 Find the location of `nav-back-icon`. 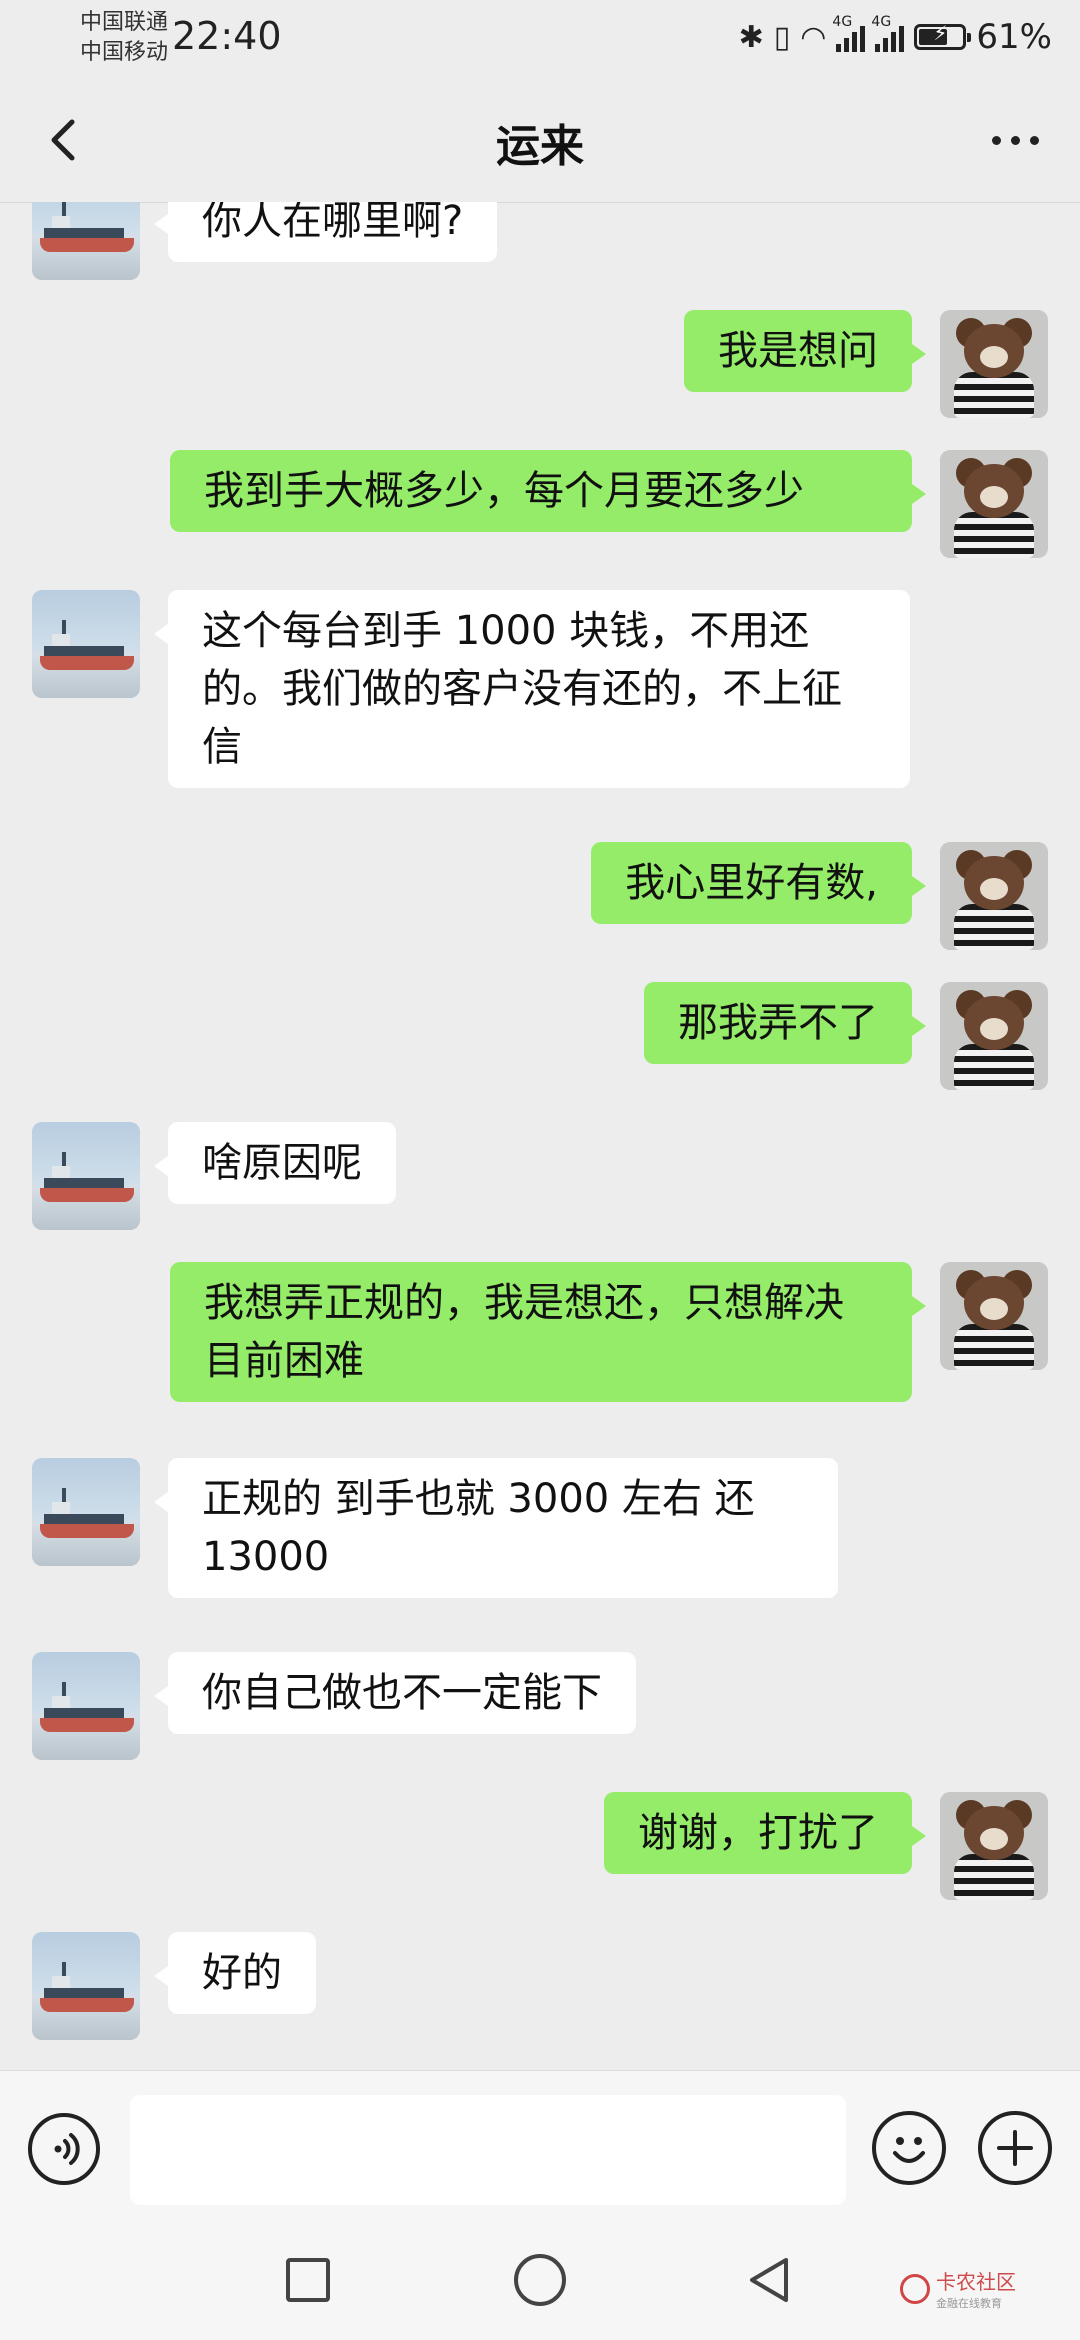

nav-back-icon is located at coordinates (770, 2280).